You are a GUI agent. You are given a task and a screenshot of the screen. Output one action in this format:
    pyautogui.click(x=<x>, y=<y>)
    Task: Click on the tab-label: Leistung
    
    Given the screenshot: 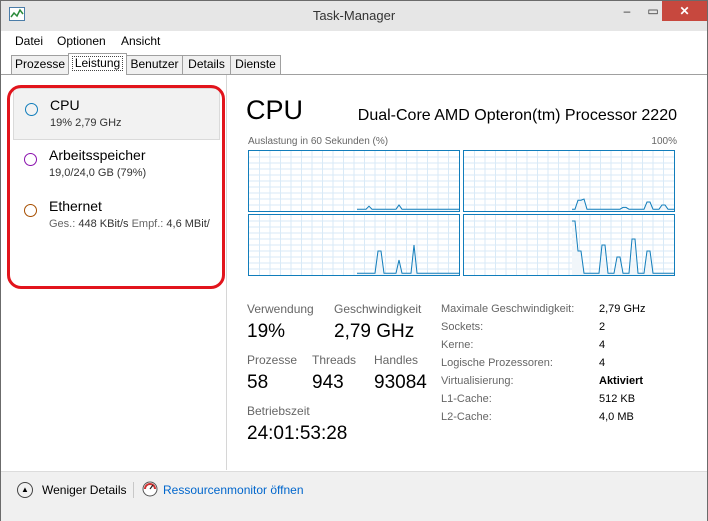 What is the action you would take?
    pyautogui.click(x=97, y=63)
    